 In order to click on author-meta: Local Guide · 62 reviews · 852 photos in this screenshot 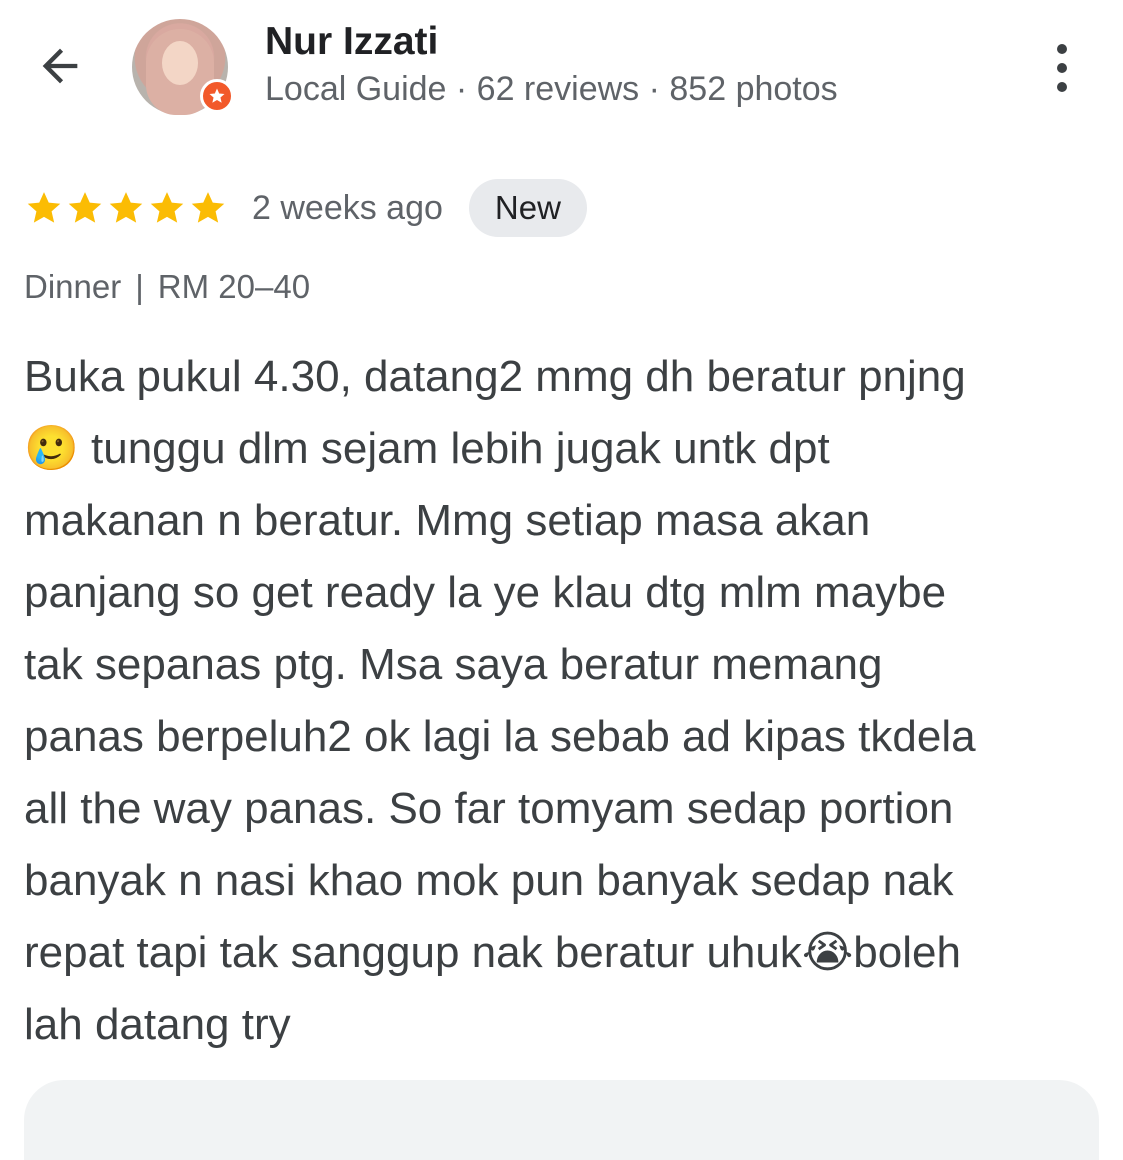, I will do `click(551, 89)`.